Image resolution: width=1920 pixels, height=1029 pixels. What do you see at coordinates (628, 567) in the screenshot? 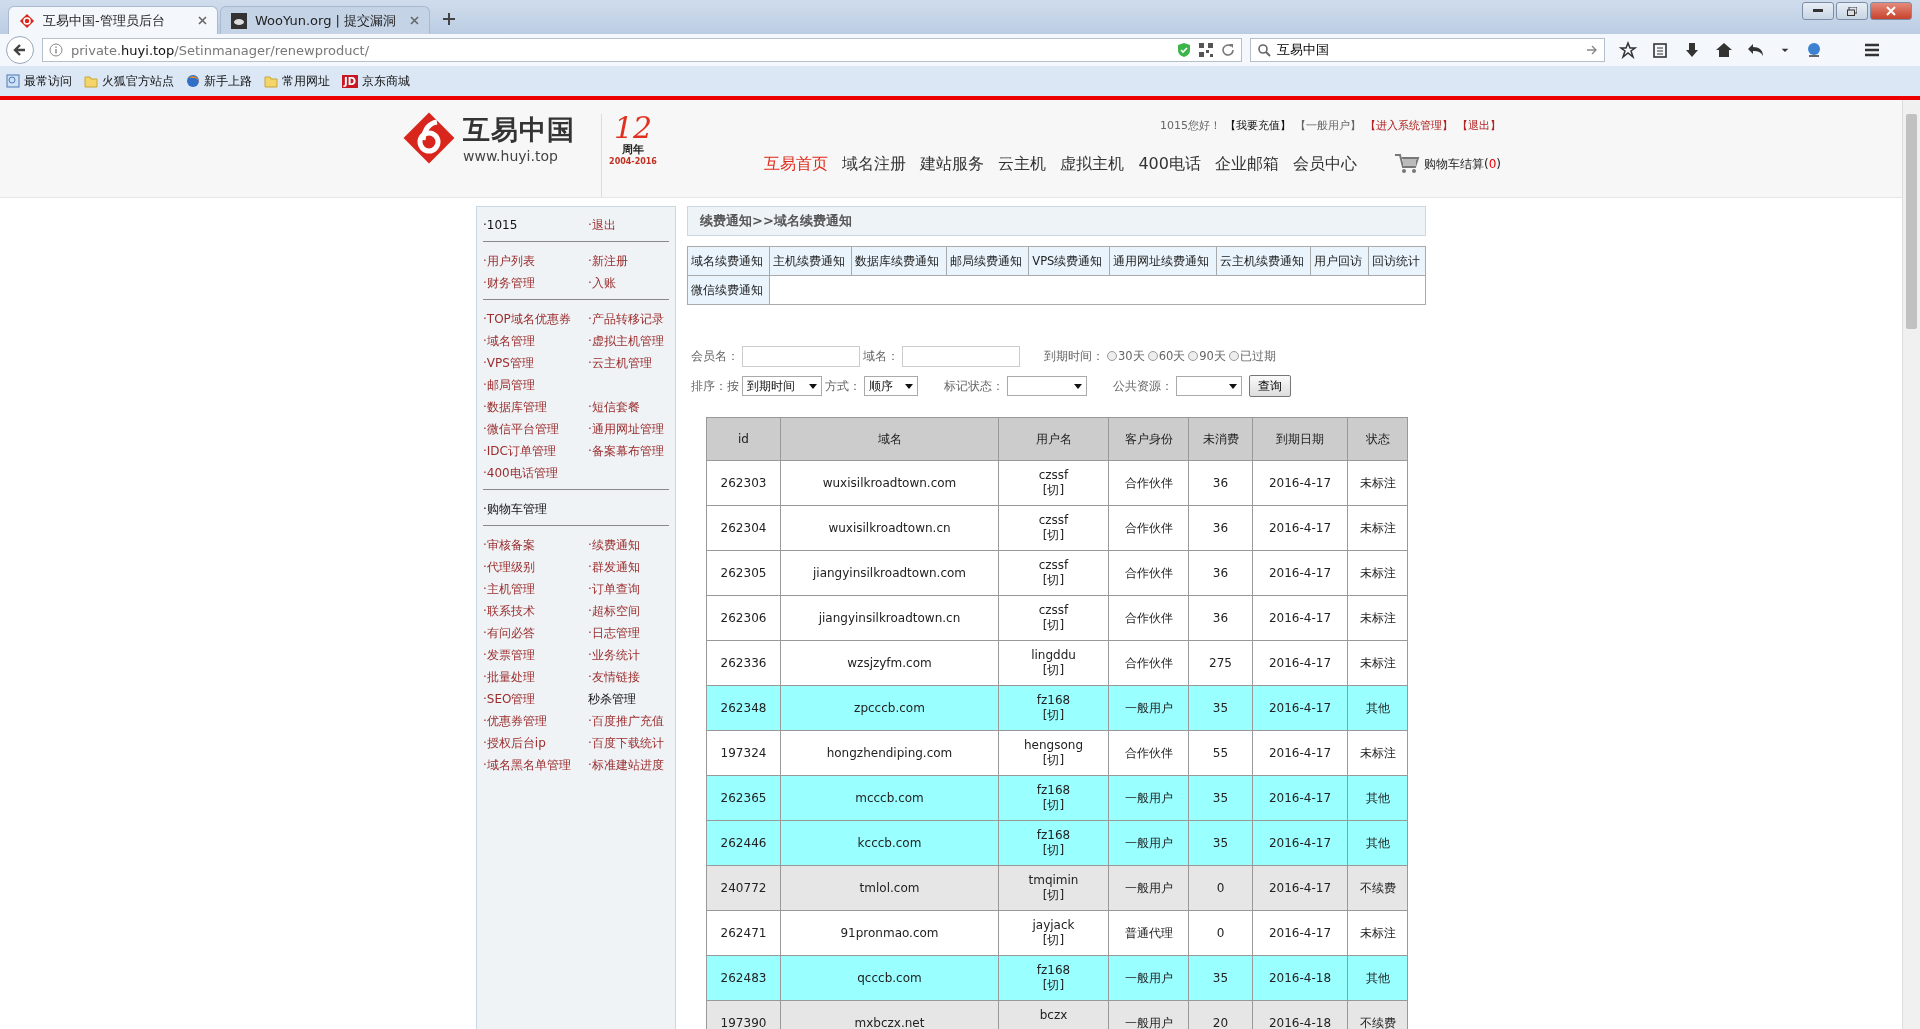
I see `sidebar-link: ·群发通知` at bounding box center [628, 567].